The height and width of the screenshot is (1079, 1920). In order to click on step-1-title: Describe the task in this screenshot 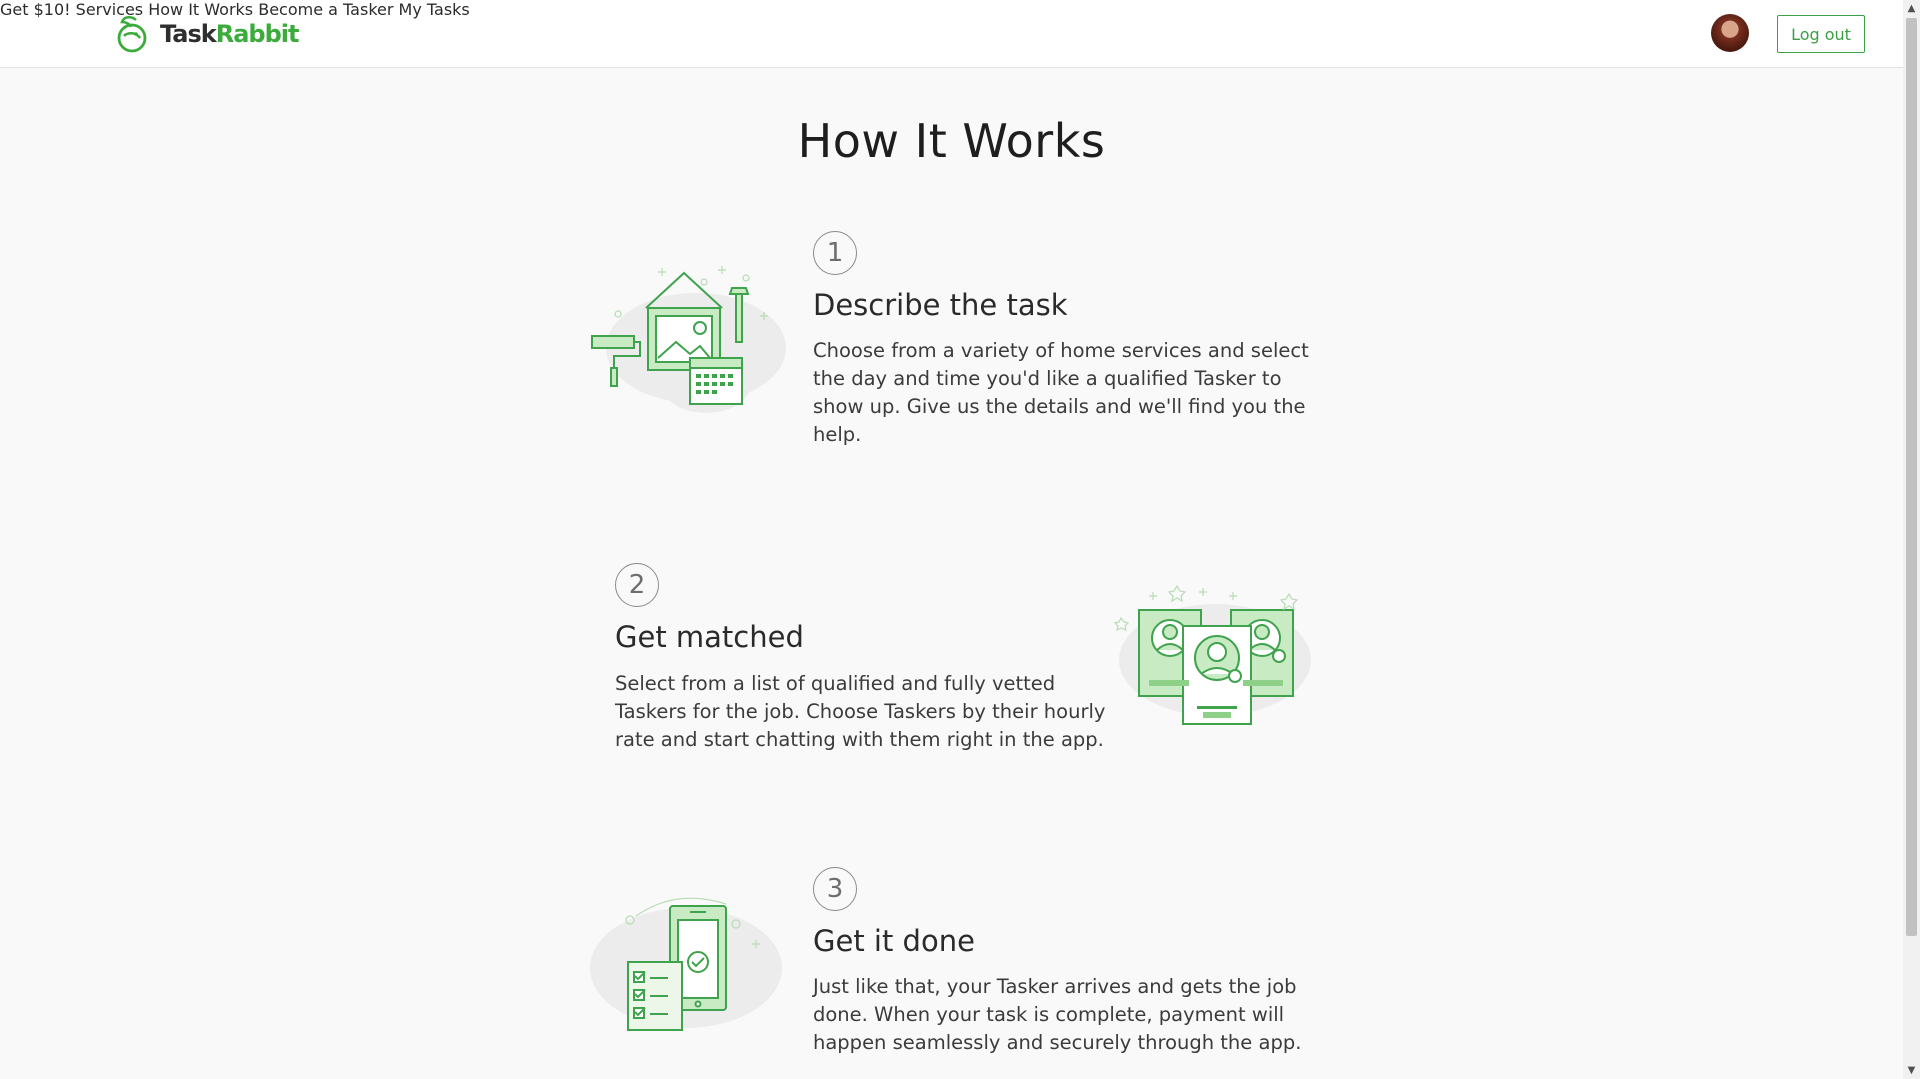, I will do `click(940, 305)`.